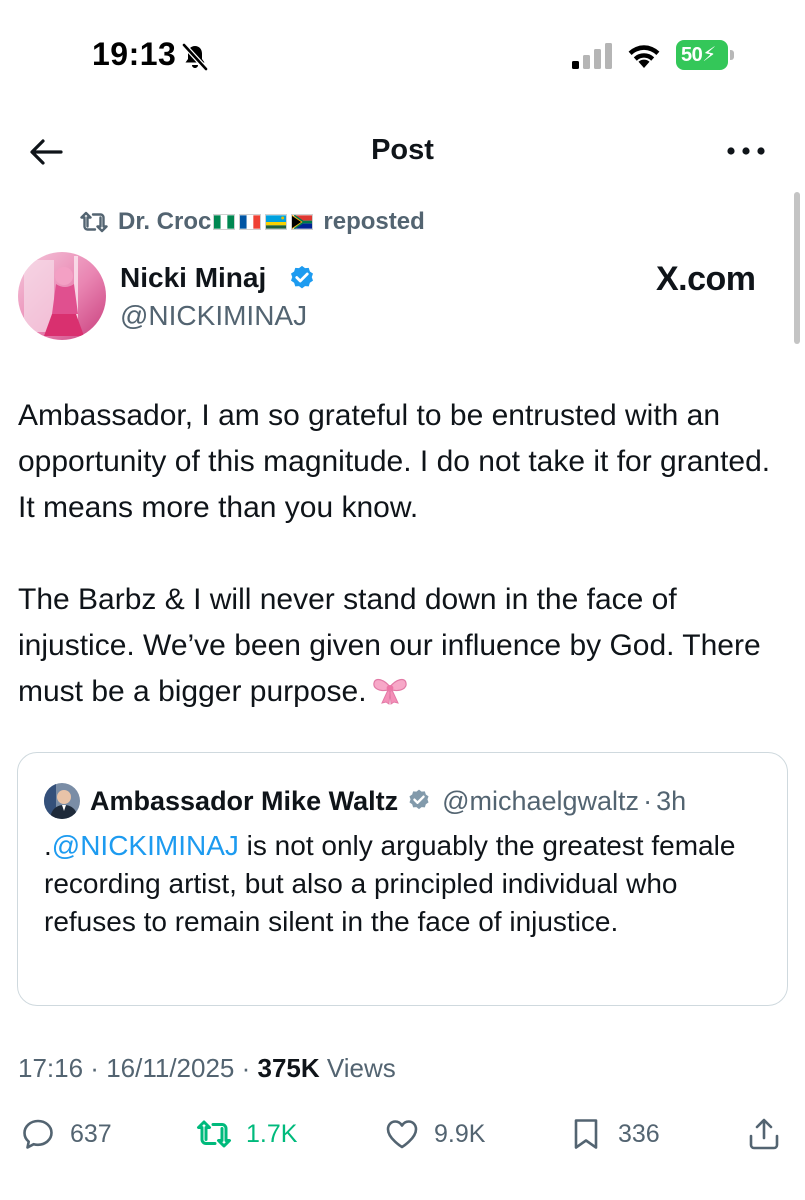 This screenshot has height=1200, width=805. What do you see at coordinates (244, 801) in the screenshot?
I see `quote-author-name: Ambassador Mike Waltz` at bounding box center [244, 801].